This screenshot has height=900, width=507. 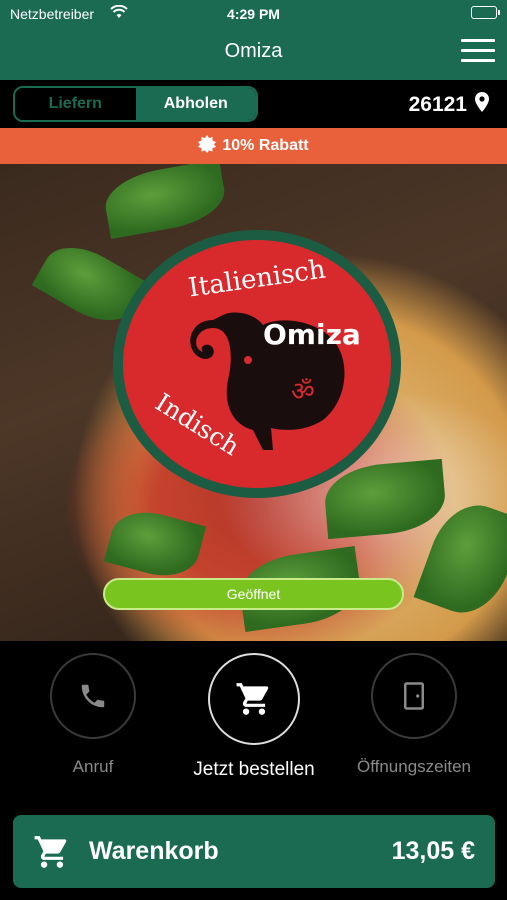 I want to click on svg-text: ॐ, so click(x=303, y=392).